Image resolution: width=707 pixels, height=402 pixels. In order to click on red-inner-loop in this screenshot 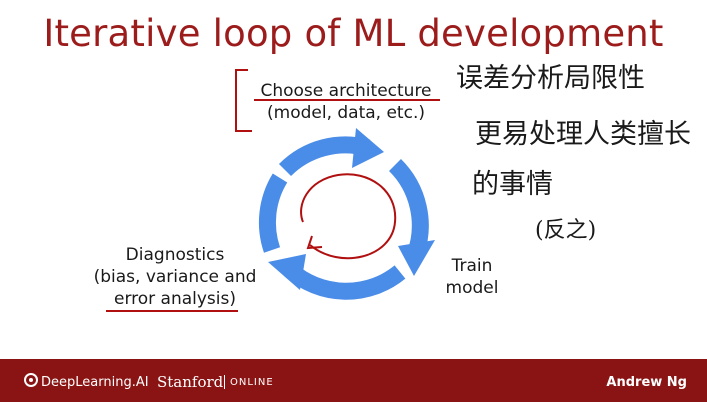, I will do `click(348, 216)`.